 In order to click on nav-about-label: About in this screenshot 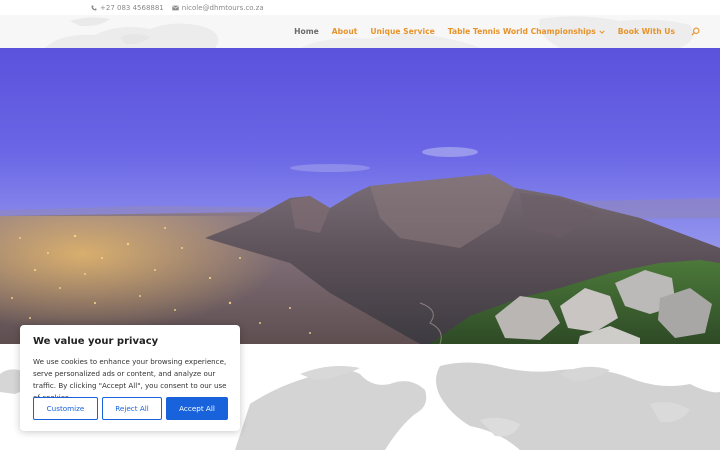, I will do `click(344, 31)`.